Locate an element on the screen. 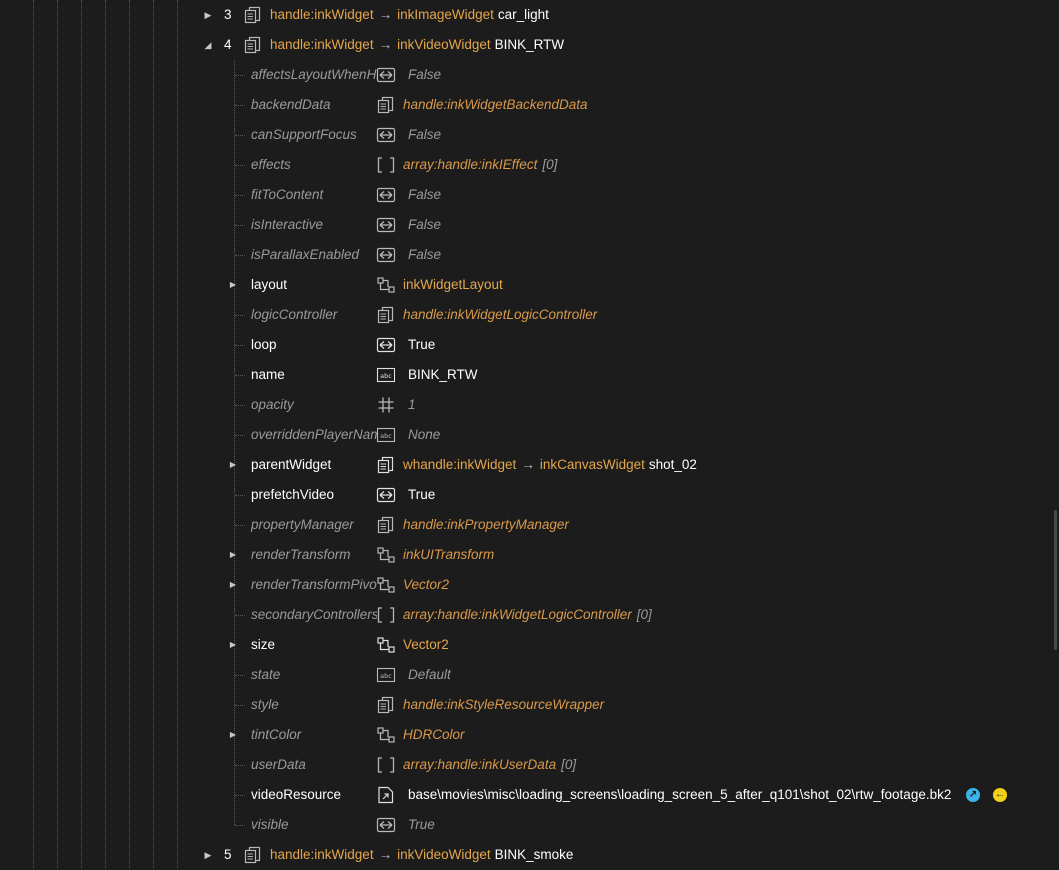 This screenshot has width=1059, height=870. property-name: fitToContent is located at coordinates (287, 194).